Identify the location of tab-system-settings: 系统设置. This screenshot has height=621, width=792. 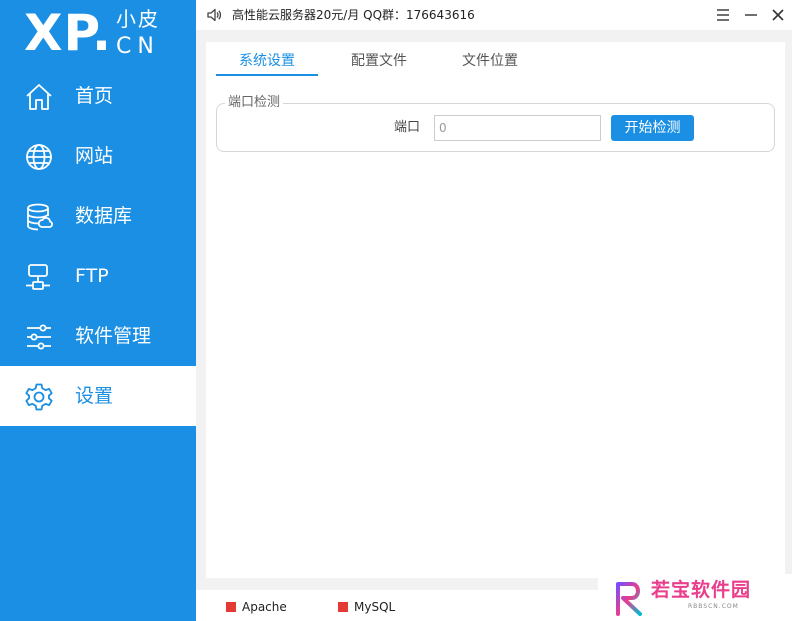
(267, 63).